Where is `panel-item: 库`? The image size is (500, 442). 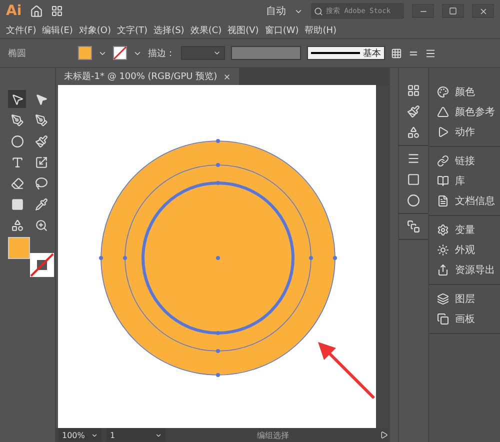
panel-item: 库 is located at coordinates (466, 181).